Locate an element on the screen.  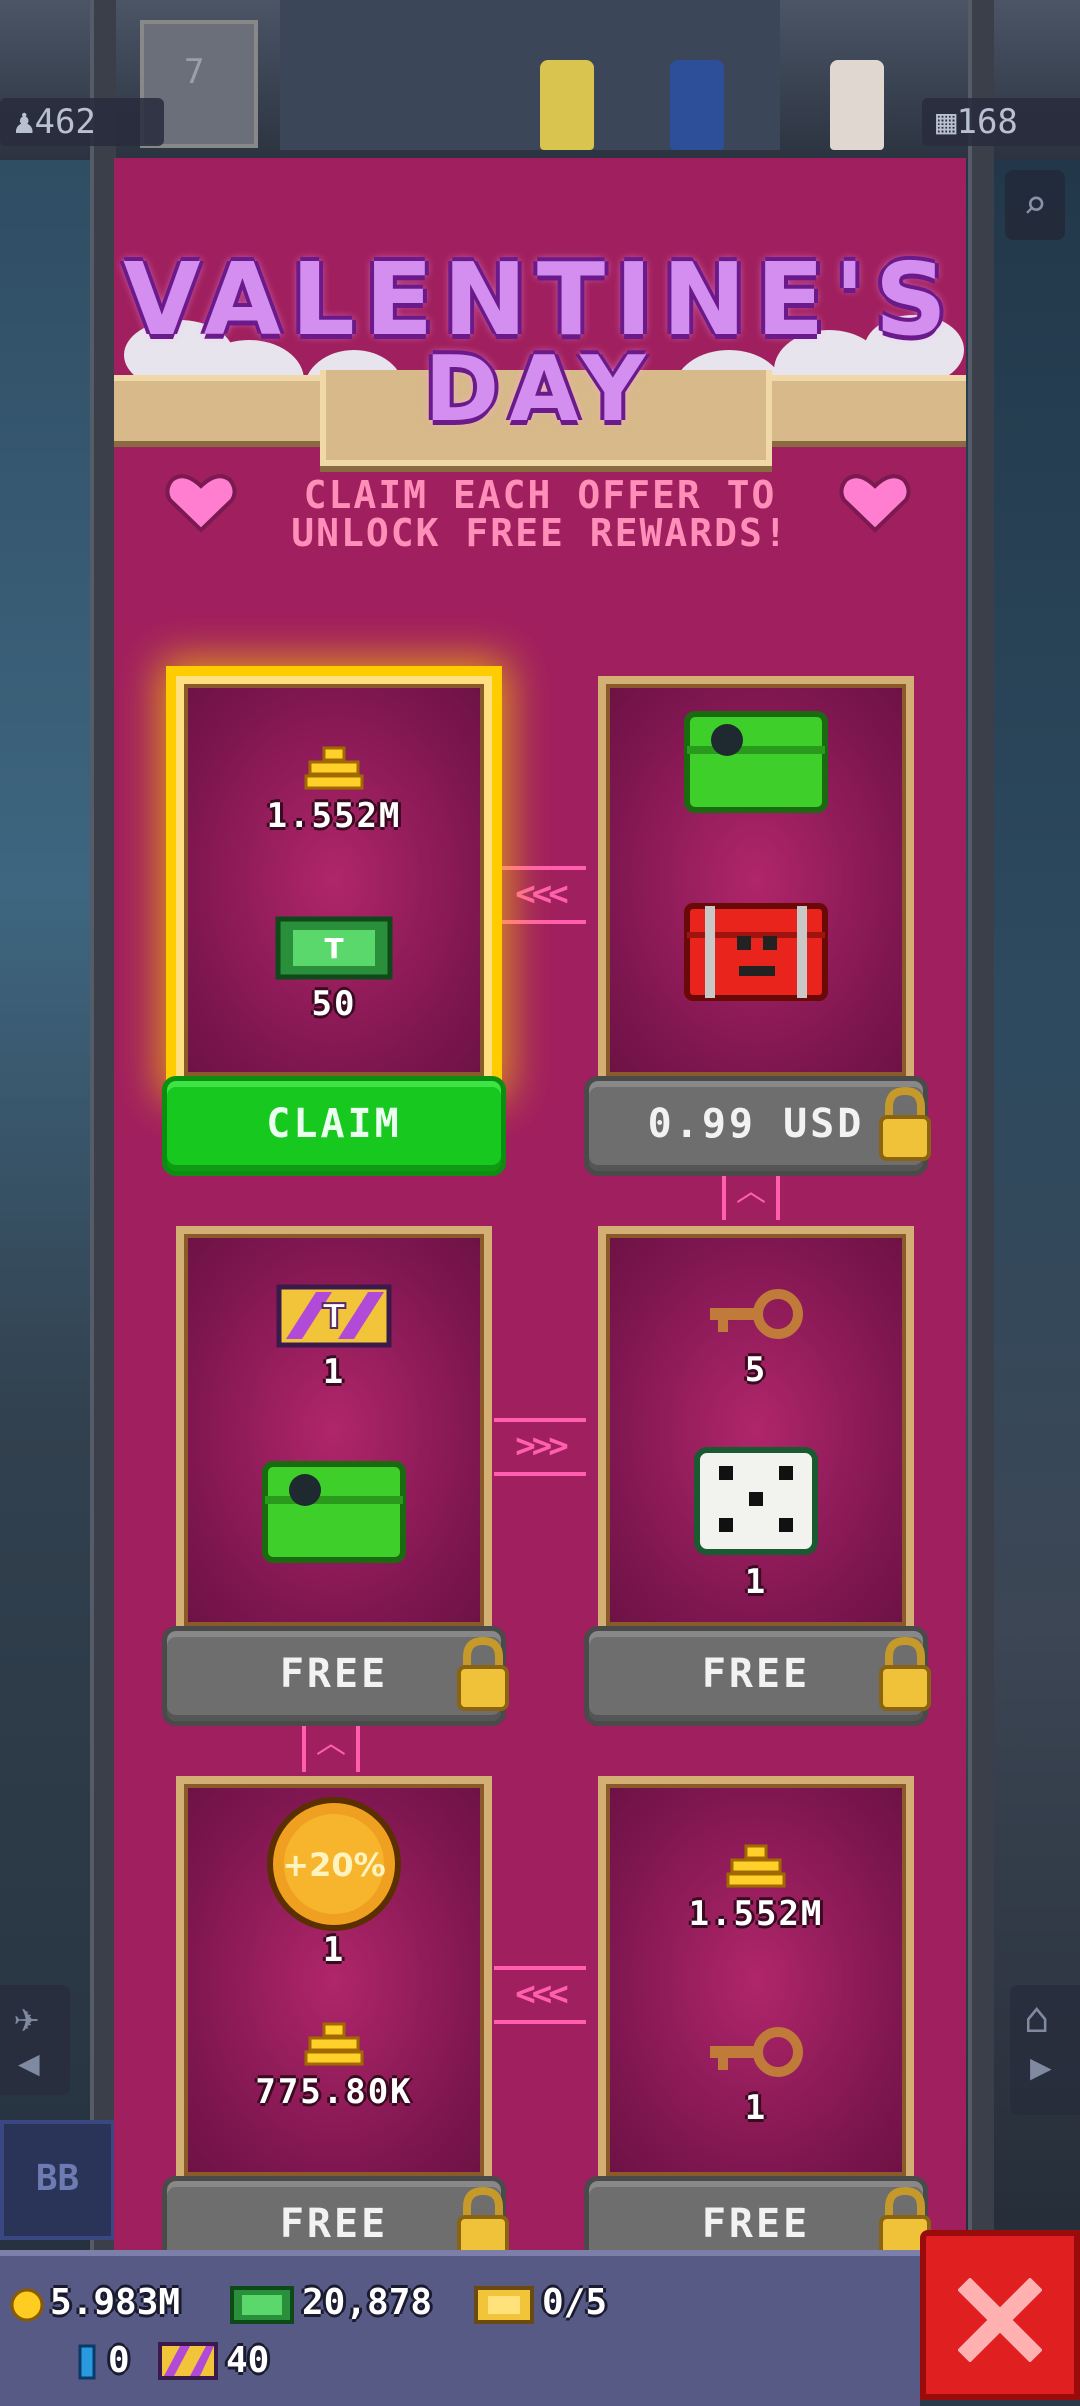
home-button: ⌂ ▶ is located at coordinates (1045, 2050).